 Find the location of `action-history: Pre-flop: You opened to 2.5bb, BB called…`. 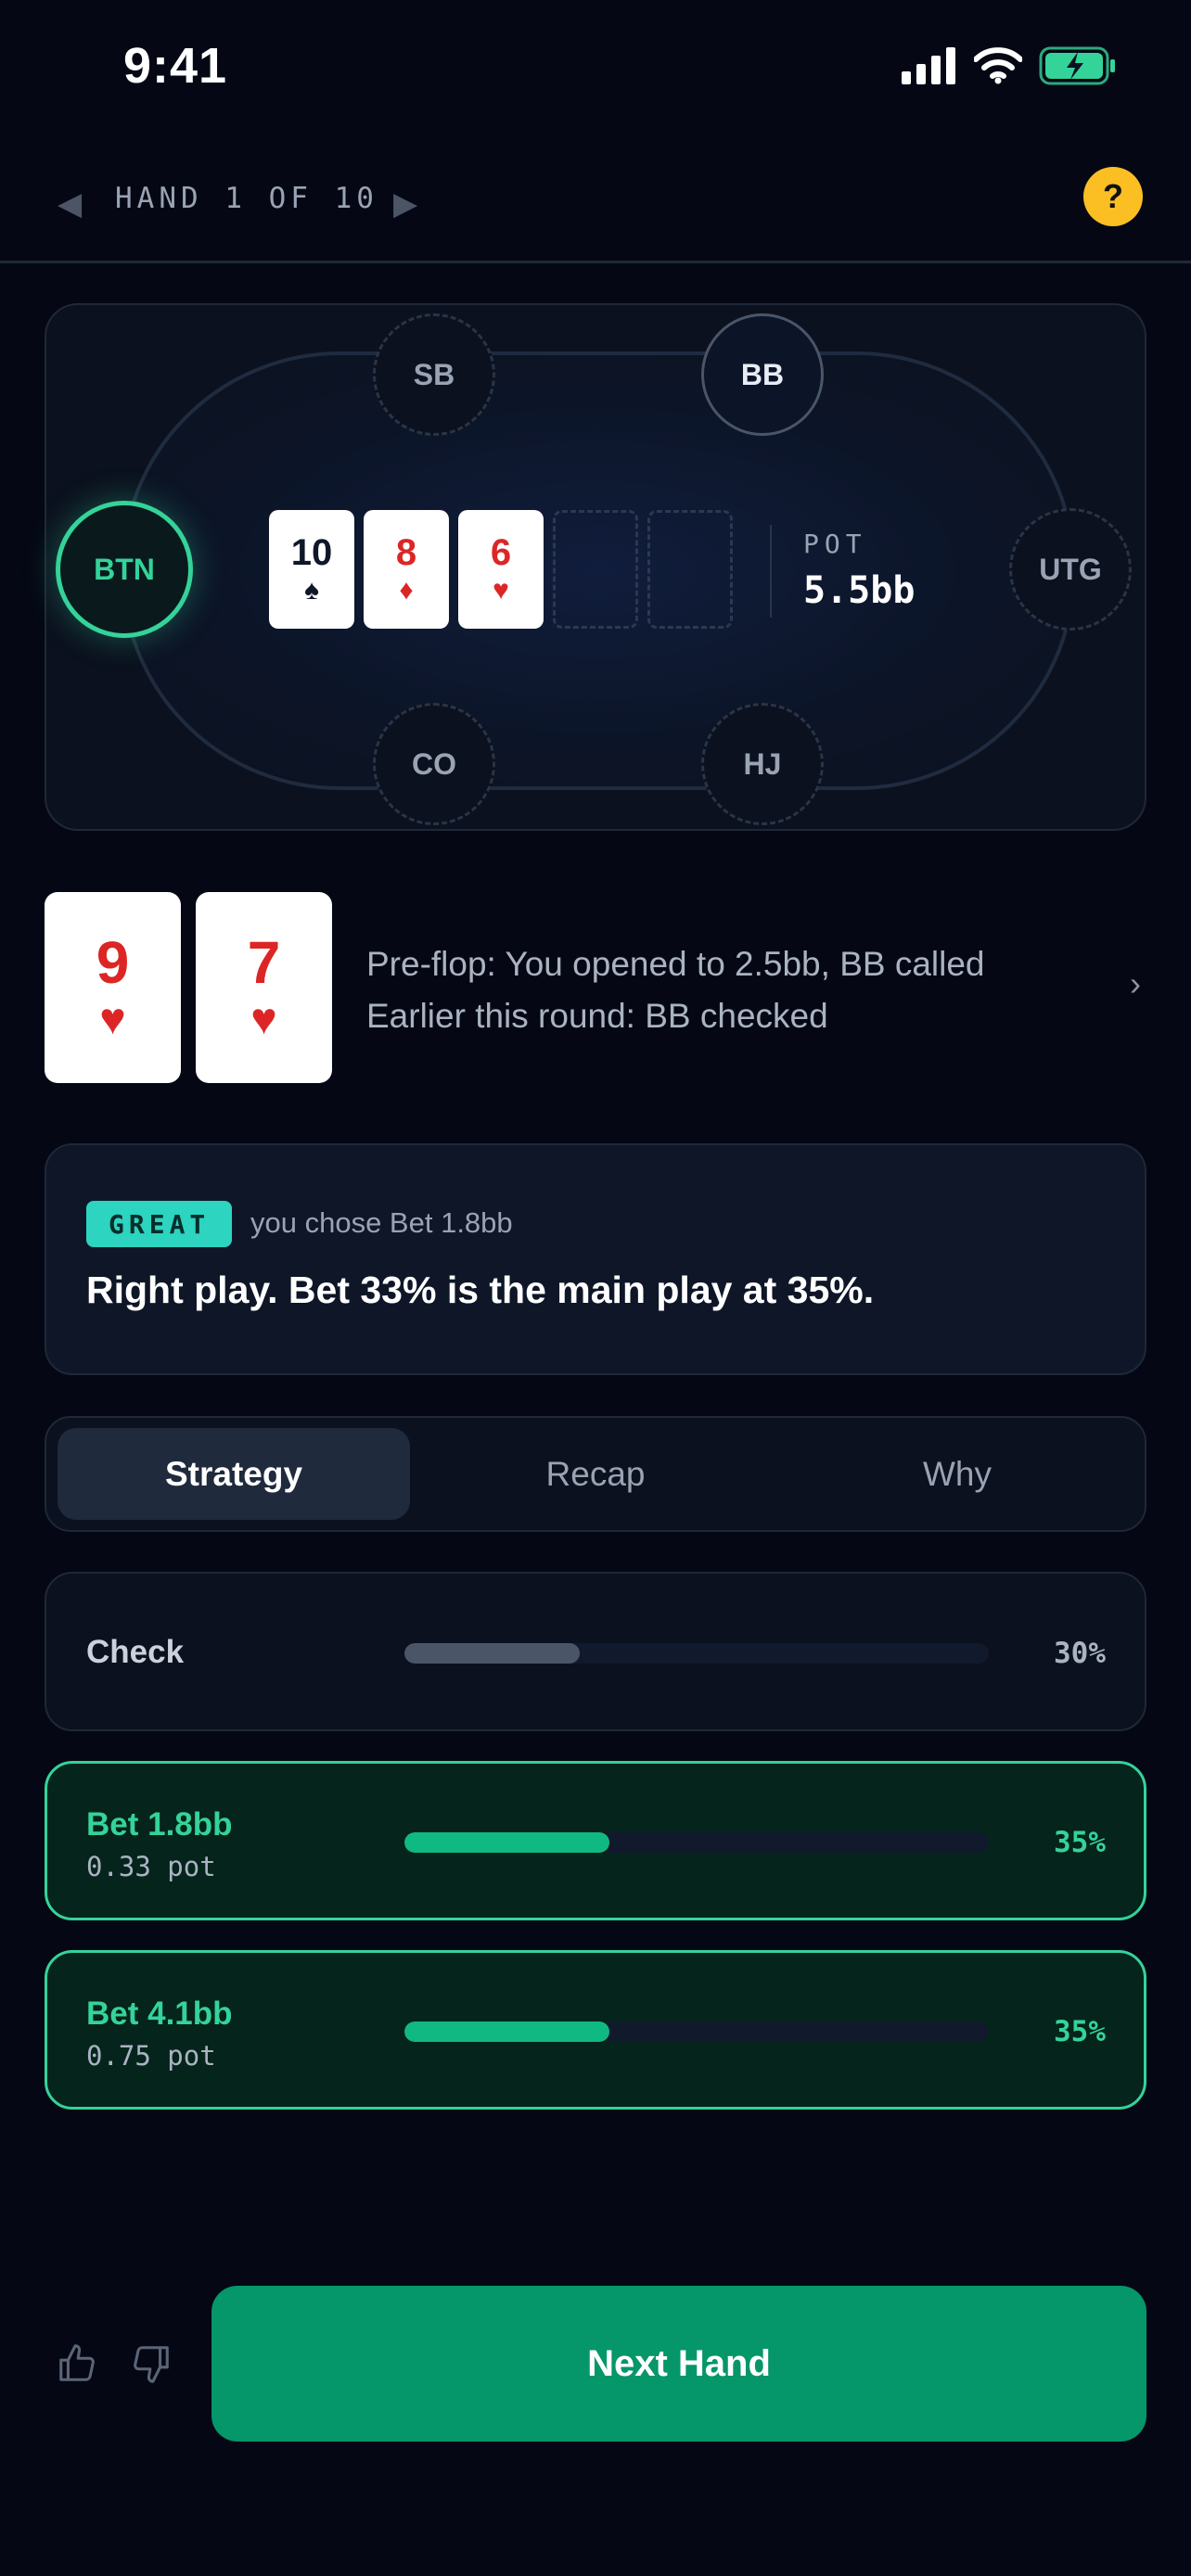

action-history: Pre-flop: You opened to 2.5bb, BB called… is located at coordinates (675, 990).